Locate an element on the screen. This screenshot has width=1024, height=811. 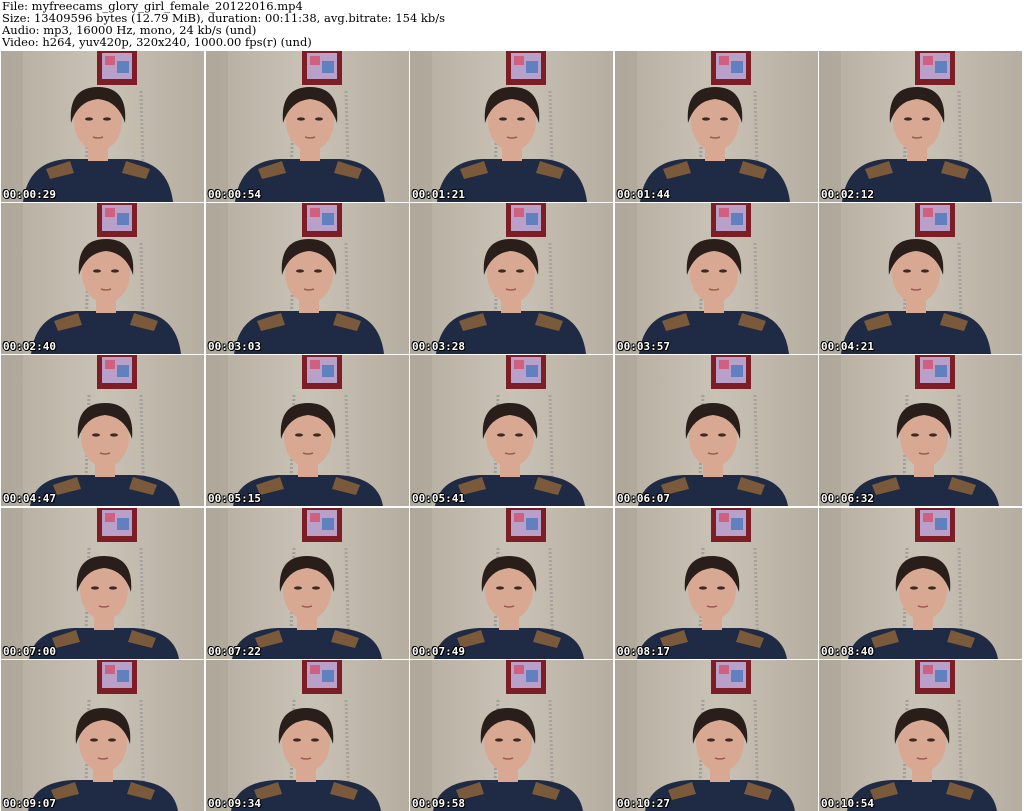
frame-timestamp: 00:01:44 is located at coordinates (643, 194).